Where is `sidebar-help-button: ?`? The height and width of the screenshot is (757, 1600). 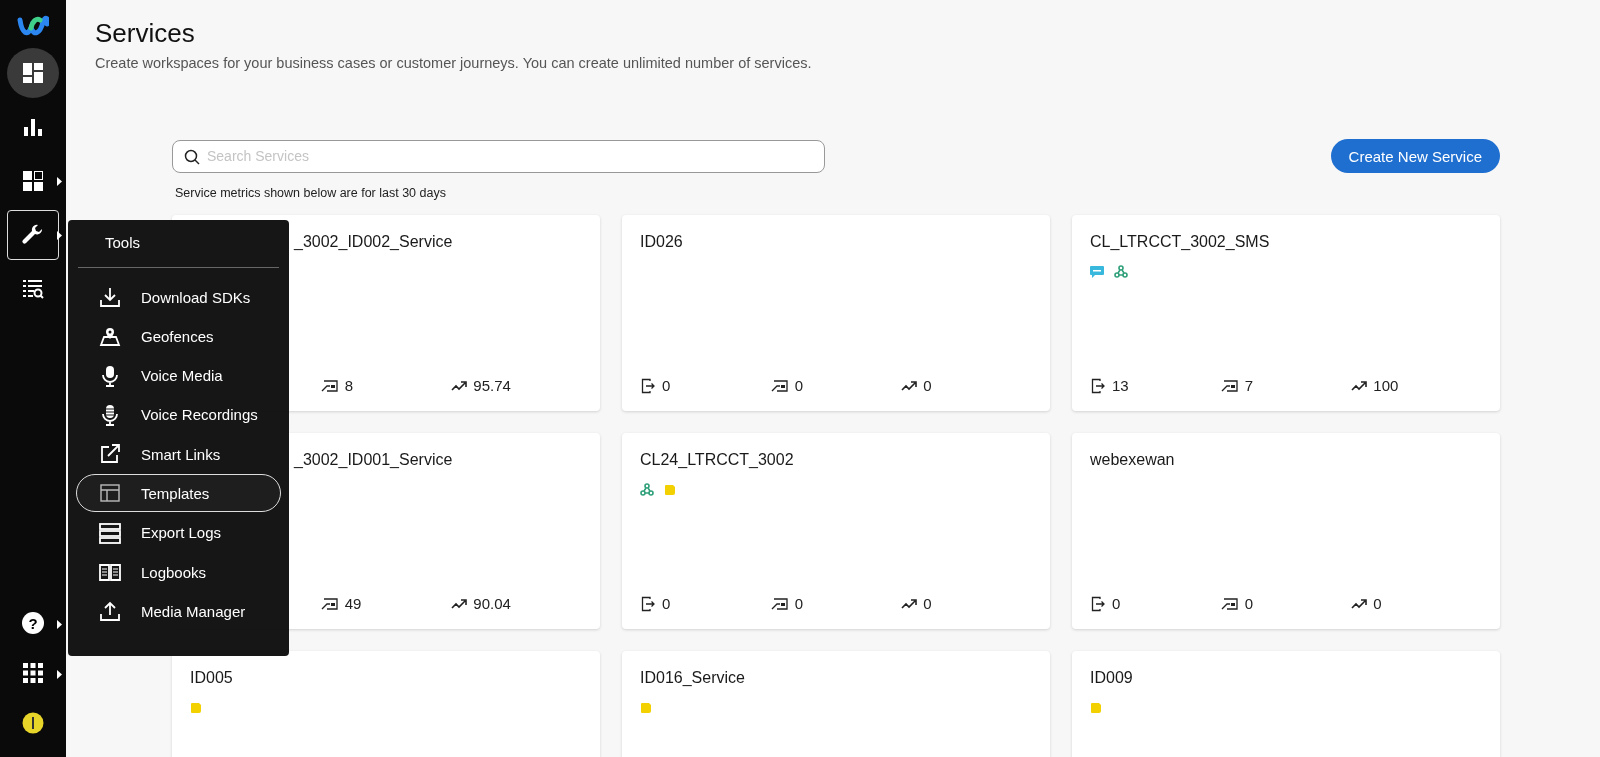 sidebar-help-button: ? is located at coordinates (33, 623).